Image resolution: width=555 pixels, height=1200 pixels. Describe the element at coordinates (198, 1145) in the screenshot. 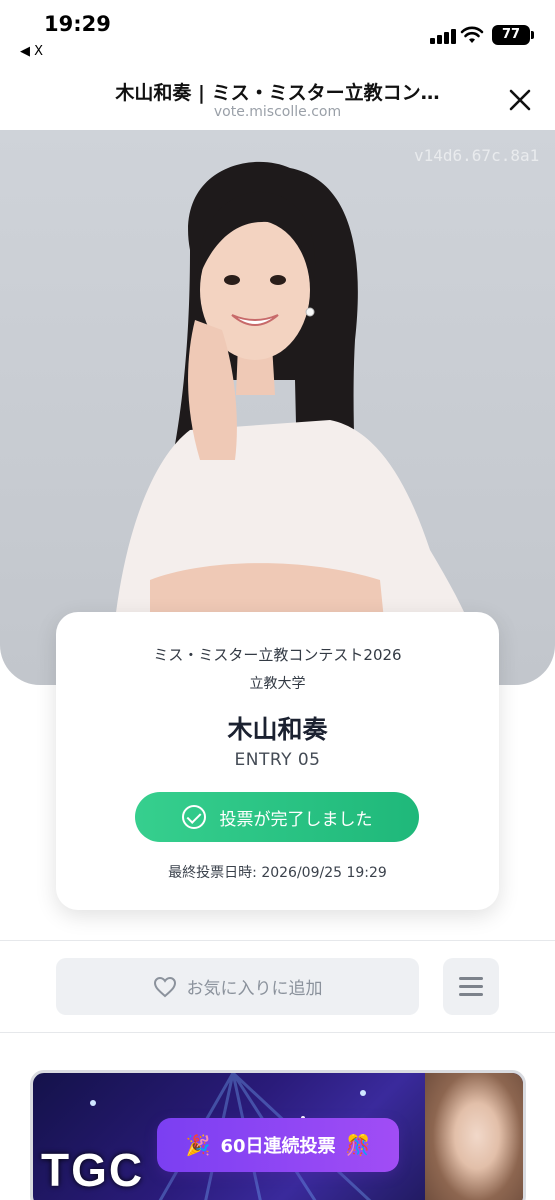

I see `party-popper-icon: 🎉` at that location.